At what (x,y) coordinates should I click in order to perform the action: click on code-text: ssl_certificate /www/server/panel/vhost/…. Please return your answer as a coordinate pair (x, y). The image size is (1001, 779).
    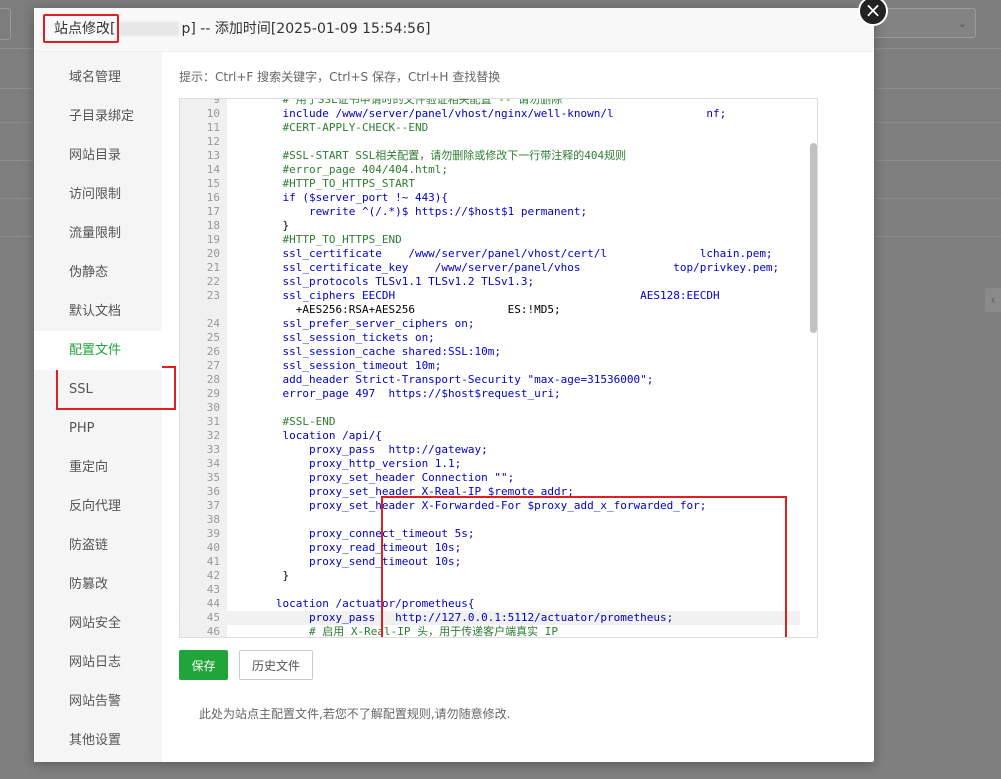
    Looking at the image, I should click on (514, 253).